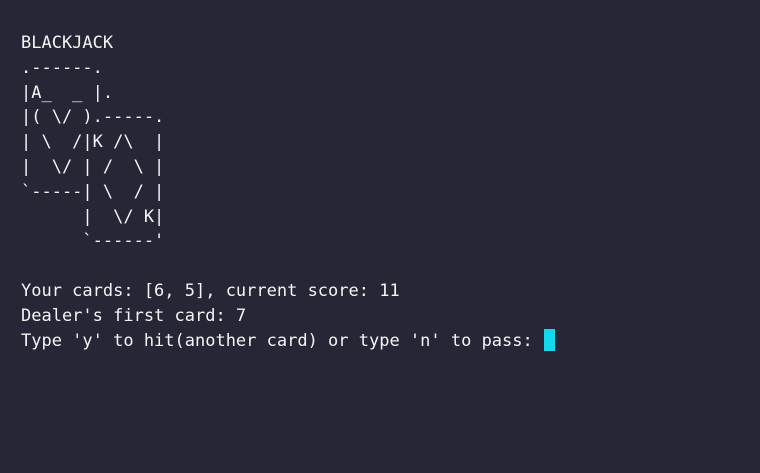  Describe the element at coordinates (93, 191) in the screenshot. I see `art-line: `-----| \ / |` at that location.